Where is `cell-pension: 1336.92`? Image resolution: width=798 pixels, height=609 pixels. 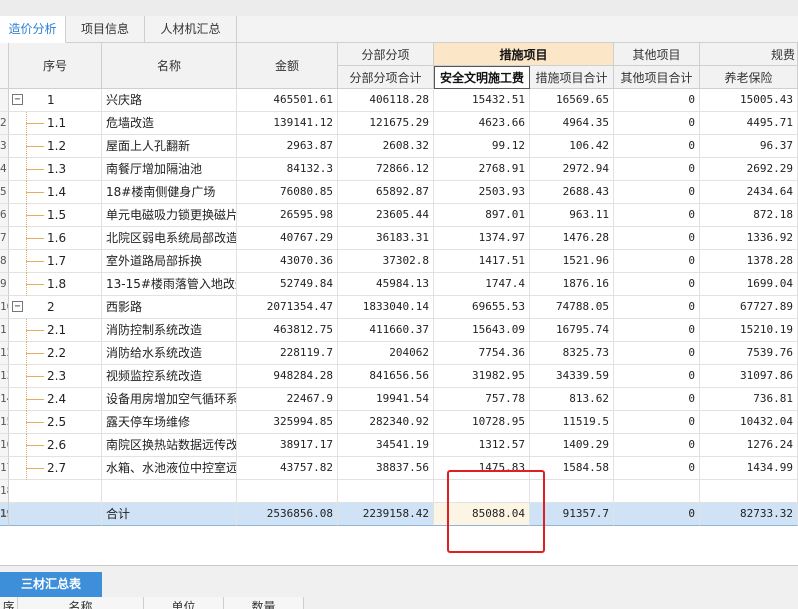
cell-pension: 1336.92 is located at coordinates (749, 238).